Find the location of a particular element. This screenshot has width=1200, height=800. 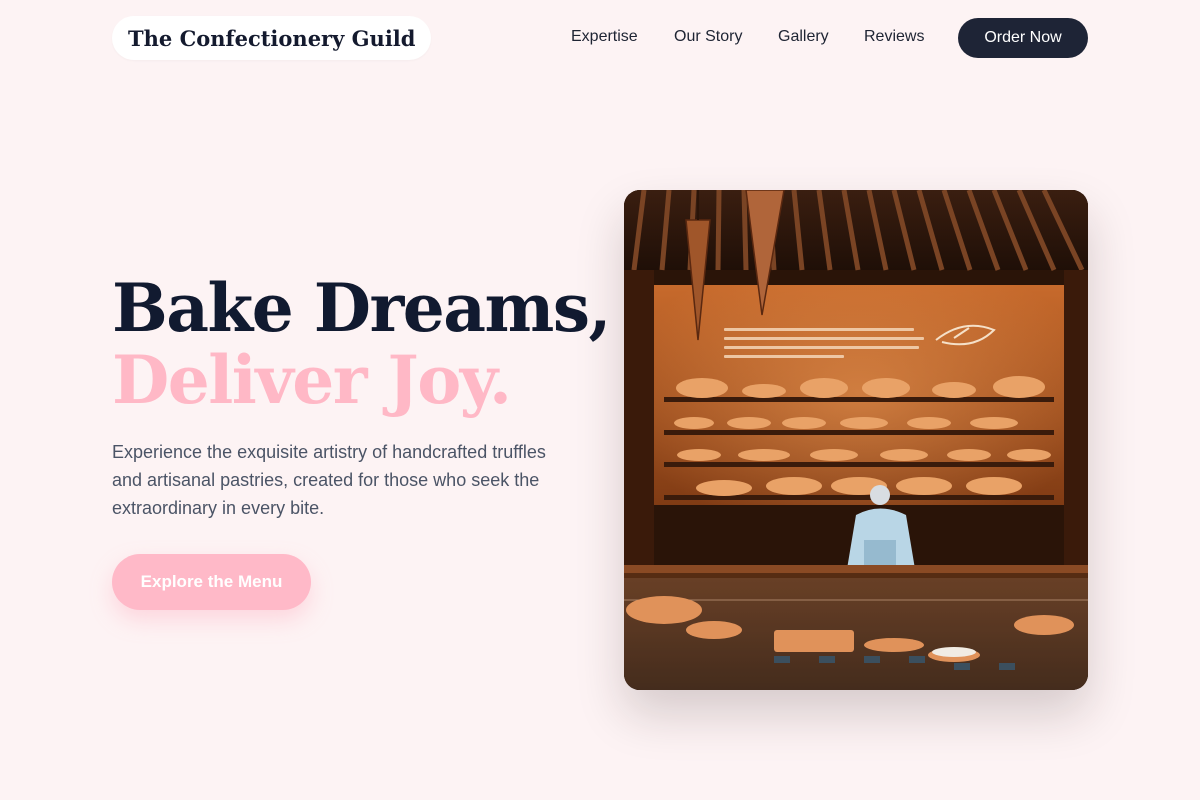

nav-link-our-story: Our Story is located at coordinates (708, 37).